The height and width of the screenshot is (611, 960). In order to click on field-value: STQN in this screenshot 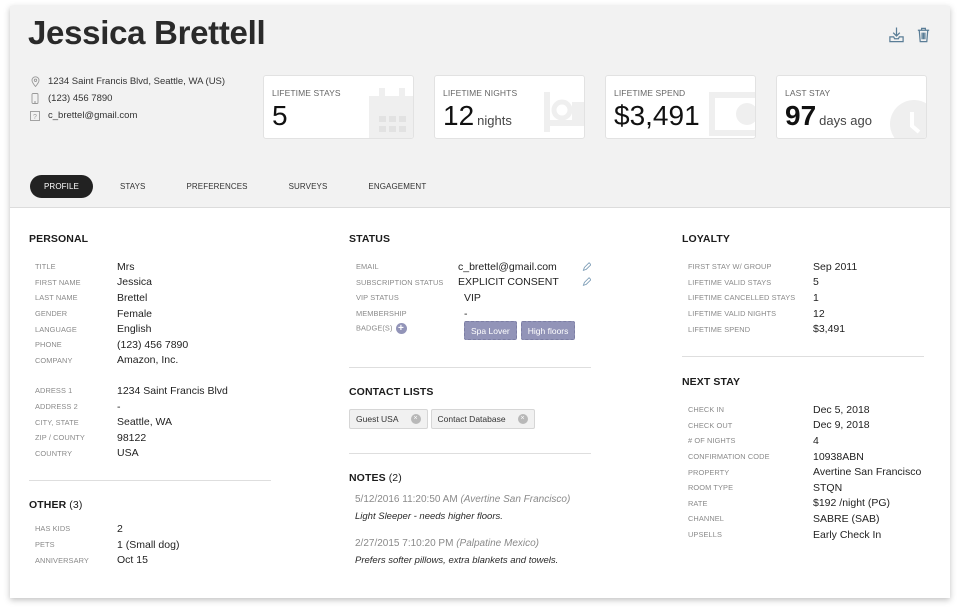, I will do `click(828, 487)`.